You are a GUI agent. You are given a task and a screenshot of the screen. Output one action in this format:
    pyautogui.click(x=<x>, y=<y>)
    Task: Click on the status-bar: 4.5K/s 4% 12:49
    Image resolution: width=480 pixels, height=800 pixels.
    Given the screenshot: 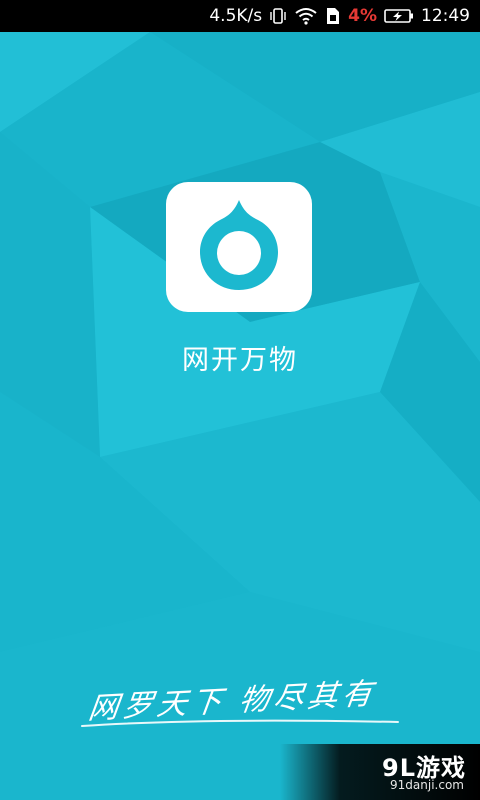 What is the action you would take?
    pyautogui.click(x=240, y=16)
    